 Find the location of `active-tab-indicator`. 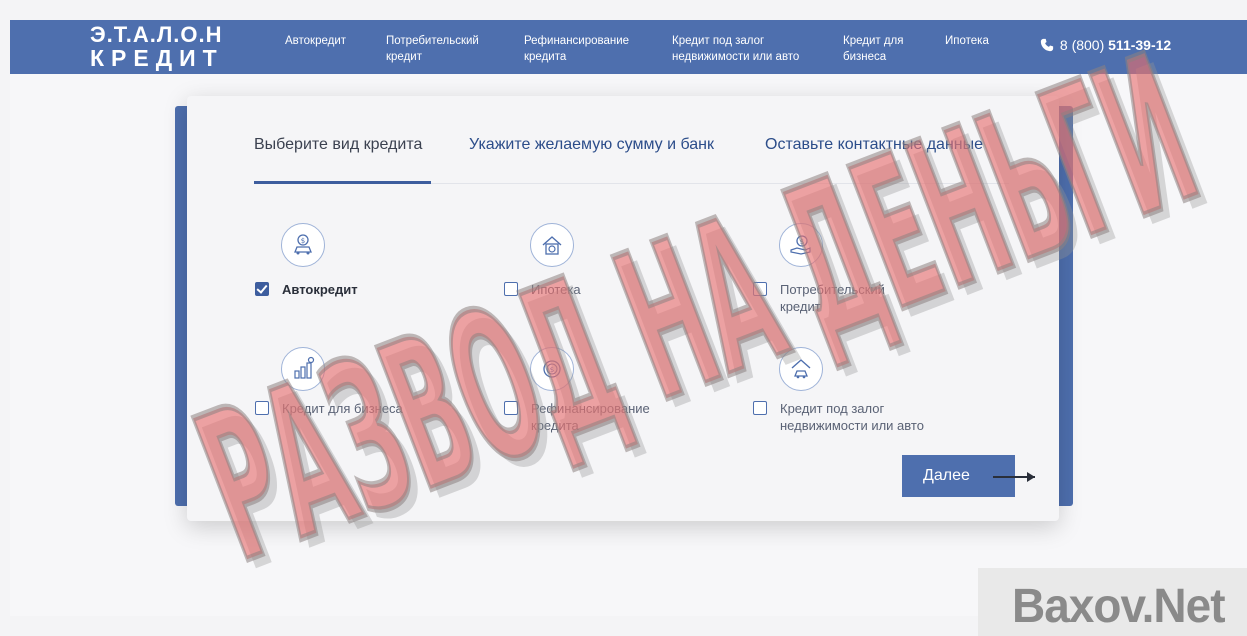

active-tab-indicator is located at coordinates (342, 182).